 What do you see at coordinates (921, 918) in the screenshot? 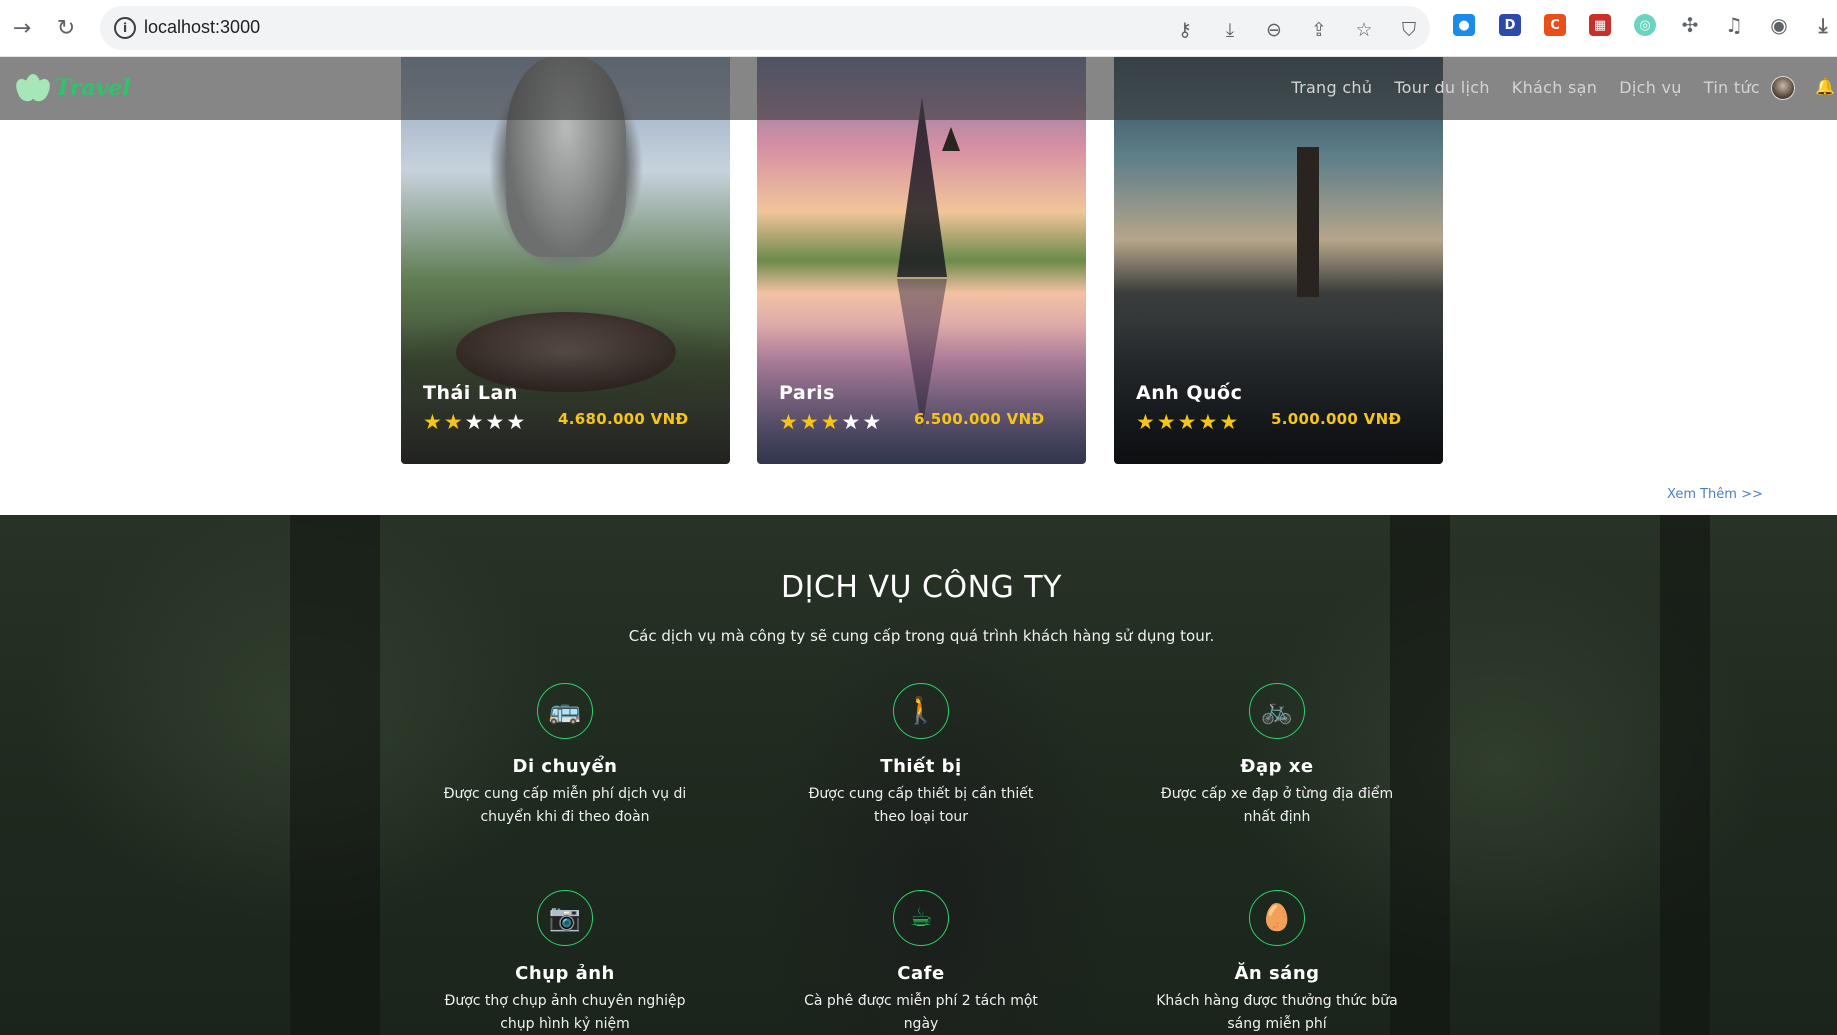
I see `coffee-icon: ☕` at bounding box center [921, 918].